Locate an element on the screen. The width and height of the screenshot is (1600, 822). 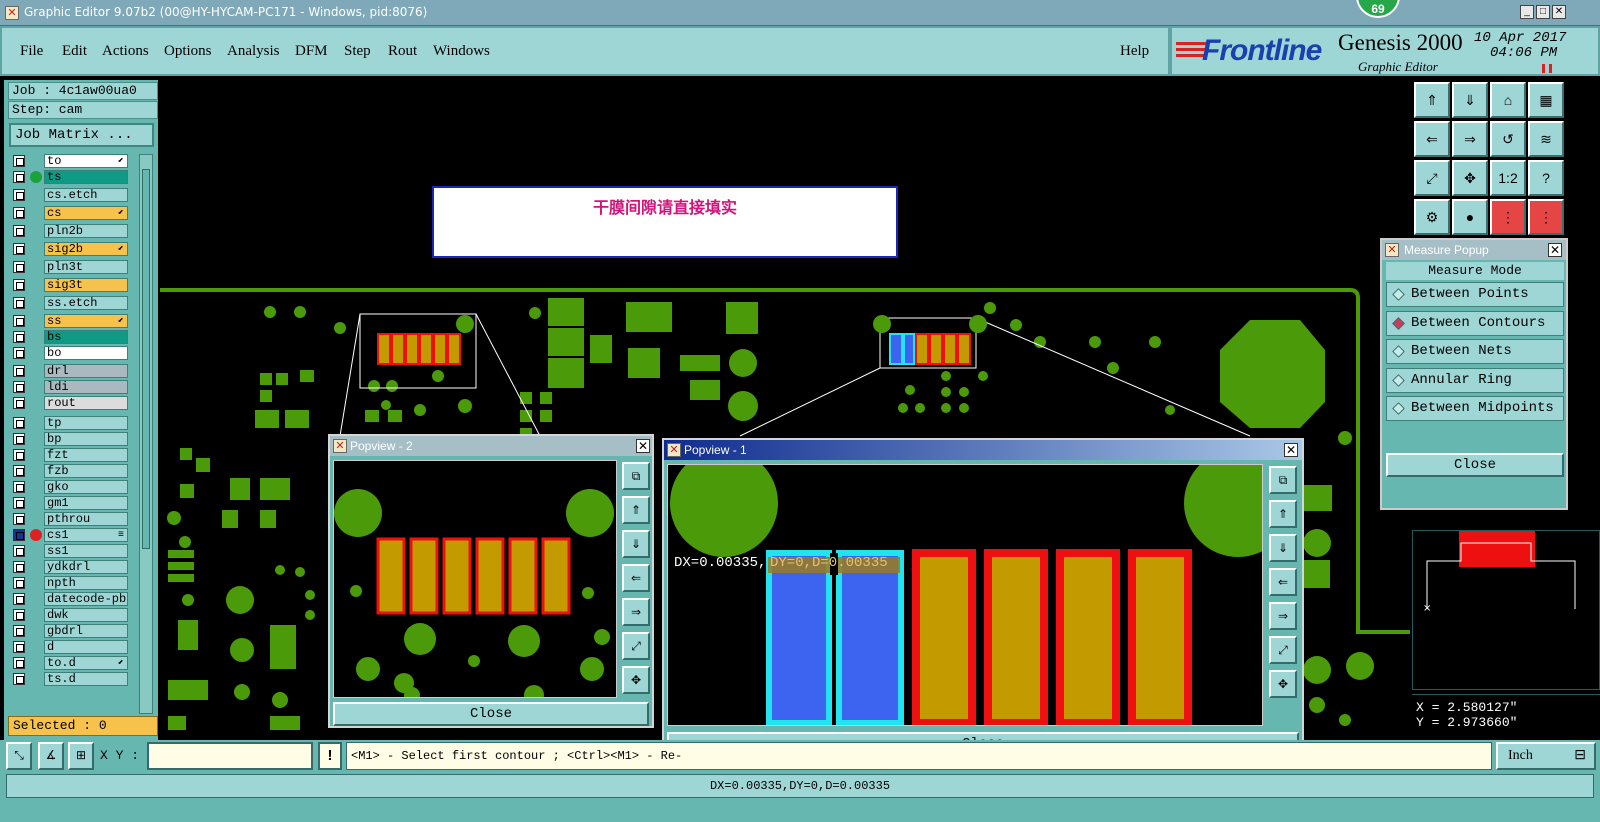
layer-name: bs is located at coordinates (86, 337).